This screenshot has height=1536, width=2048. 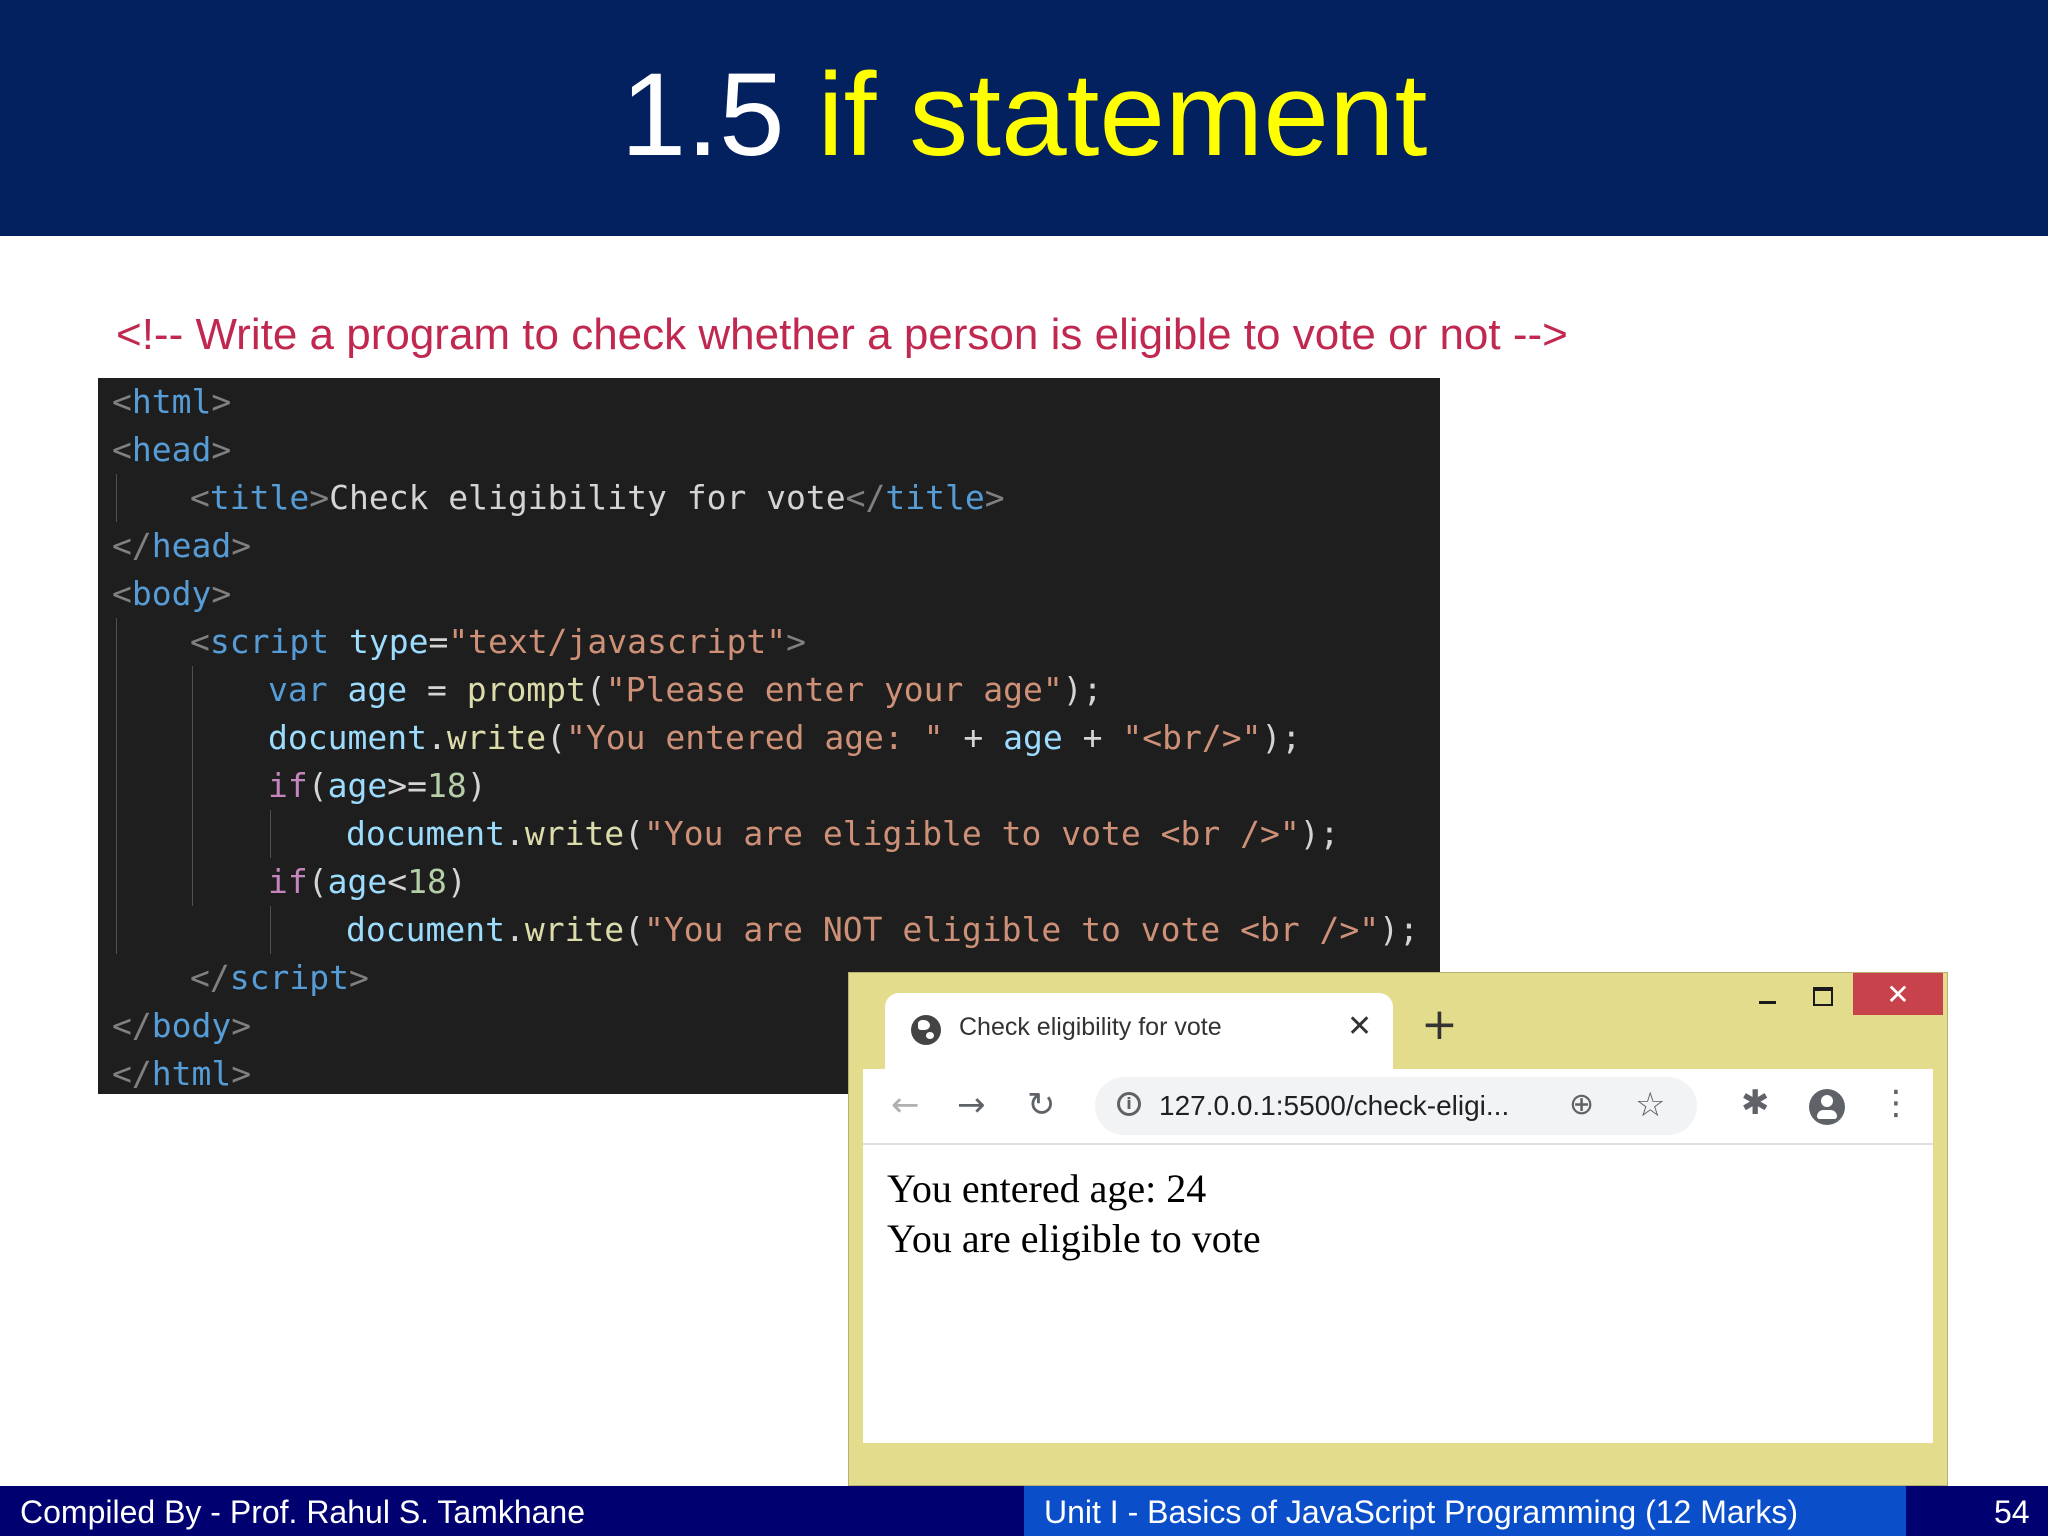 I want to click on code-token: html, so click(x=191, y=1073).